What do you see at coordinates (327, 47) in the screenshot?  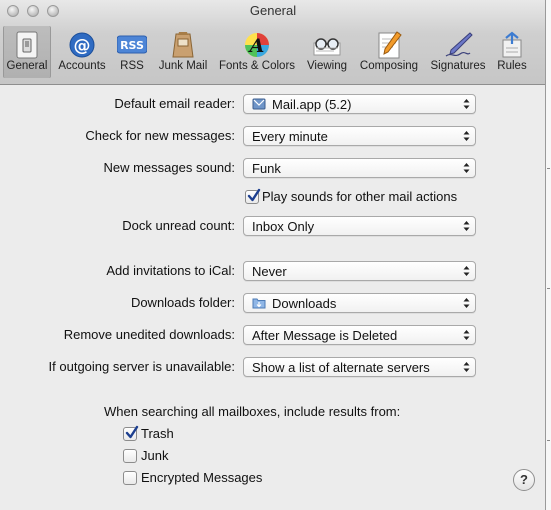 I see `glasses-icon` at bounding box center [327, 47].